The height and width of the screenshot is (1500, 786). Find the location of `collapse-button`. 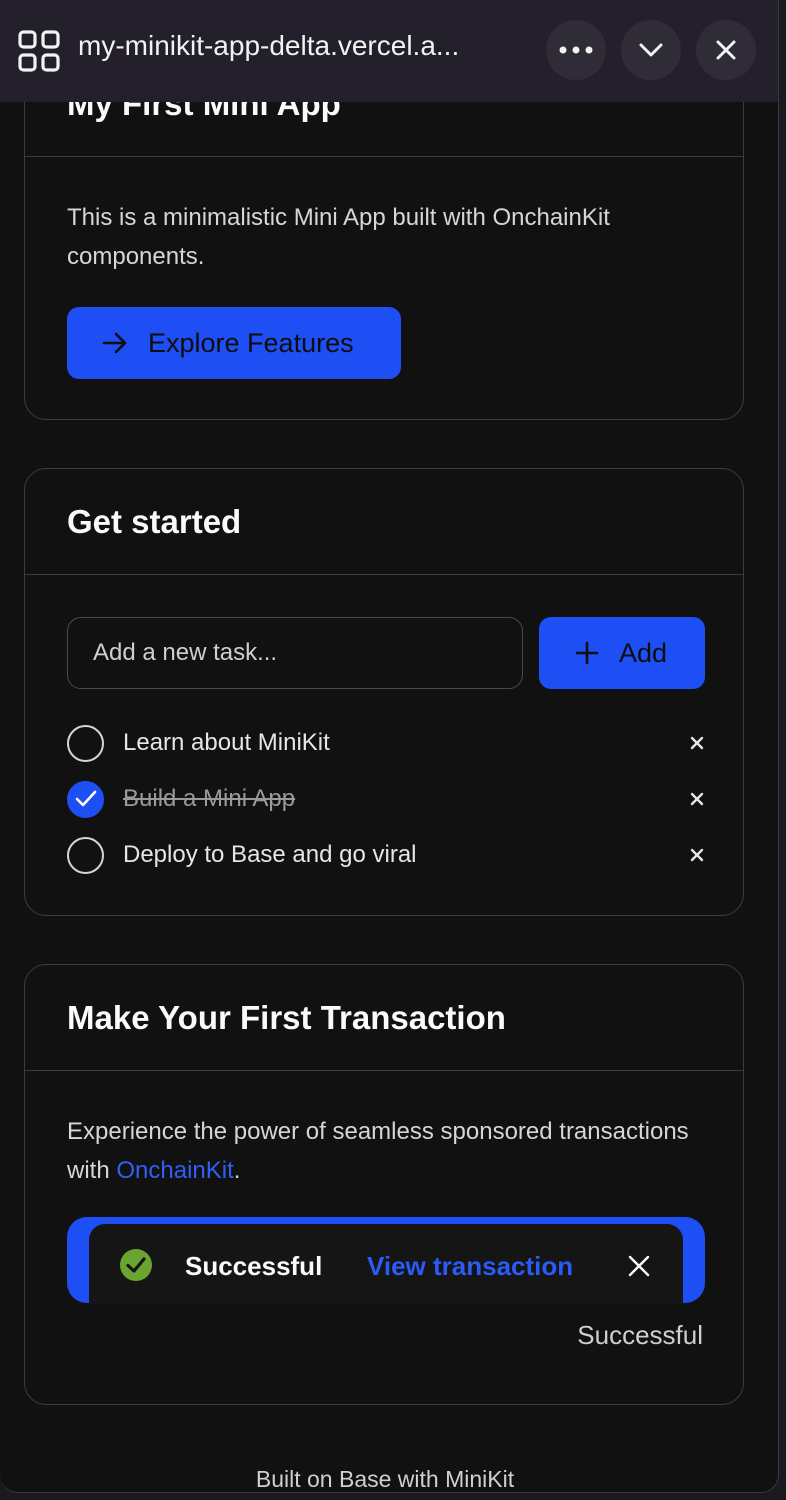

collapse-button is located at coordinates (651, 50).